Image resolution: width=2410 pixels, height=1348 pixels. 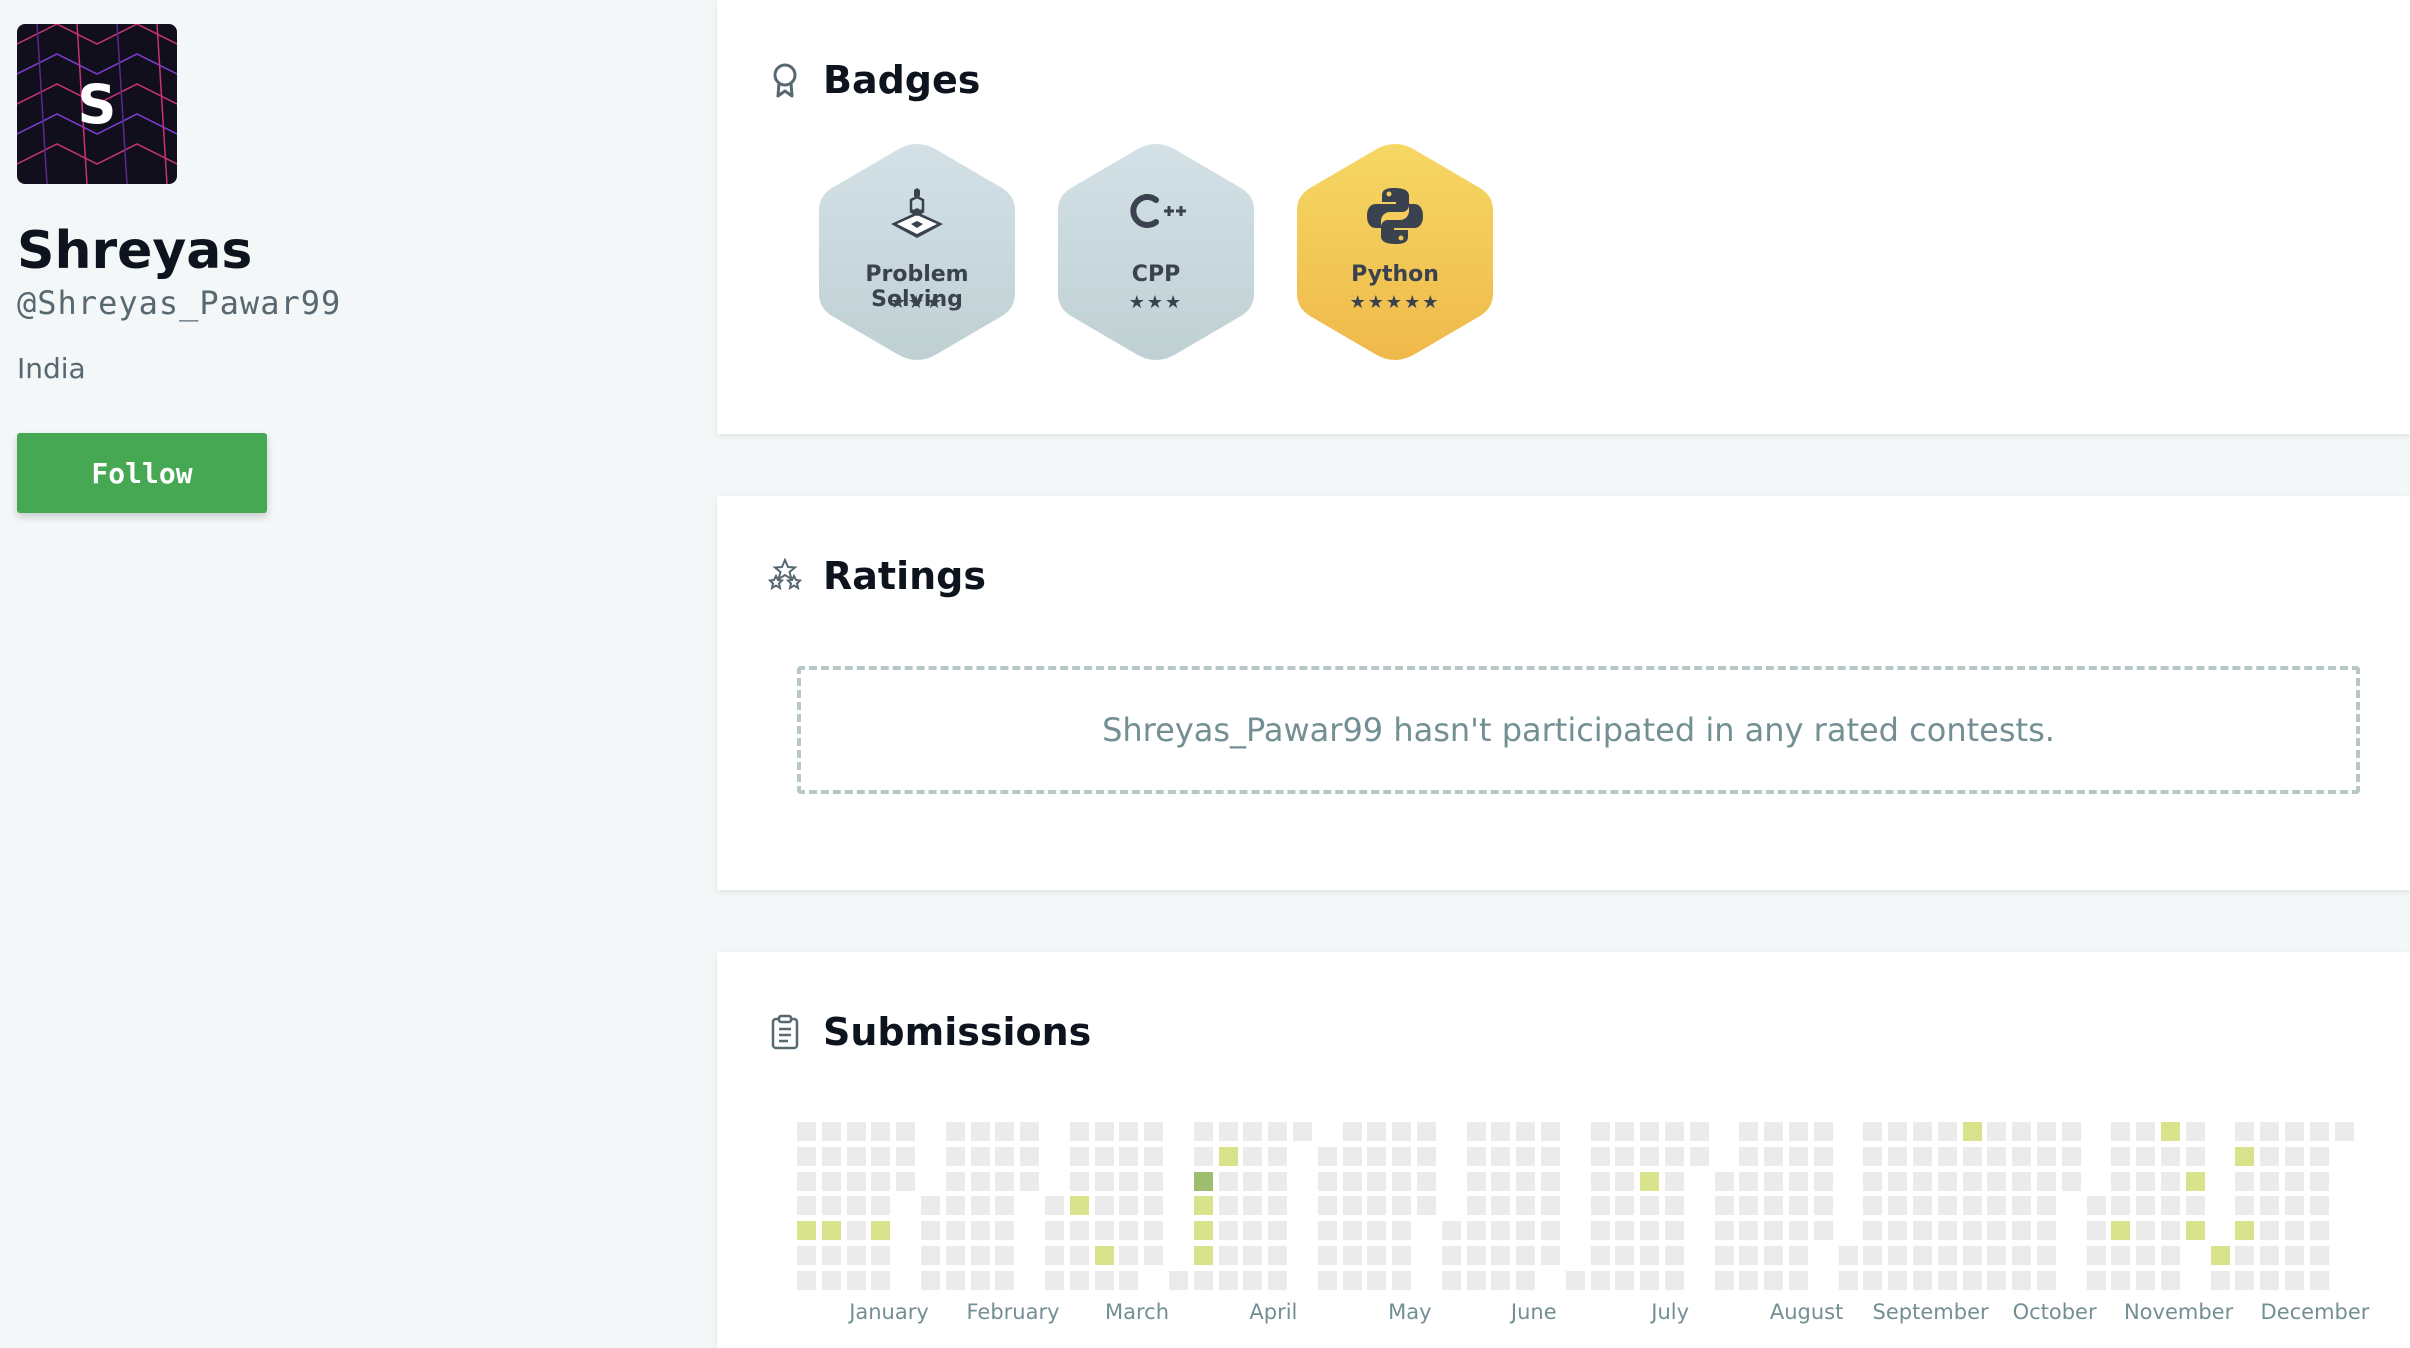 What do you see at coordinates (1156, 252) in the screenshot?
I see `badge-cpp: CPP ★★★` at bounding box center [1156, 252].